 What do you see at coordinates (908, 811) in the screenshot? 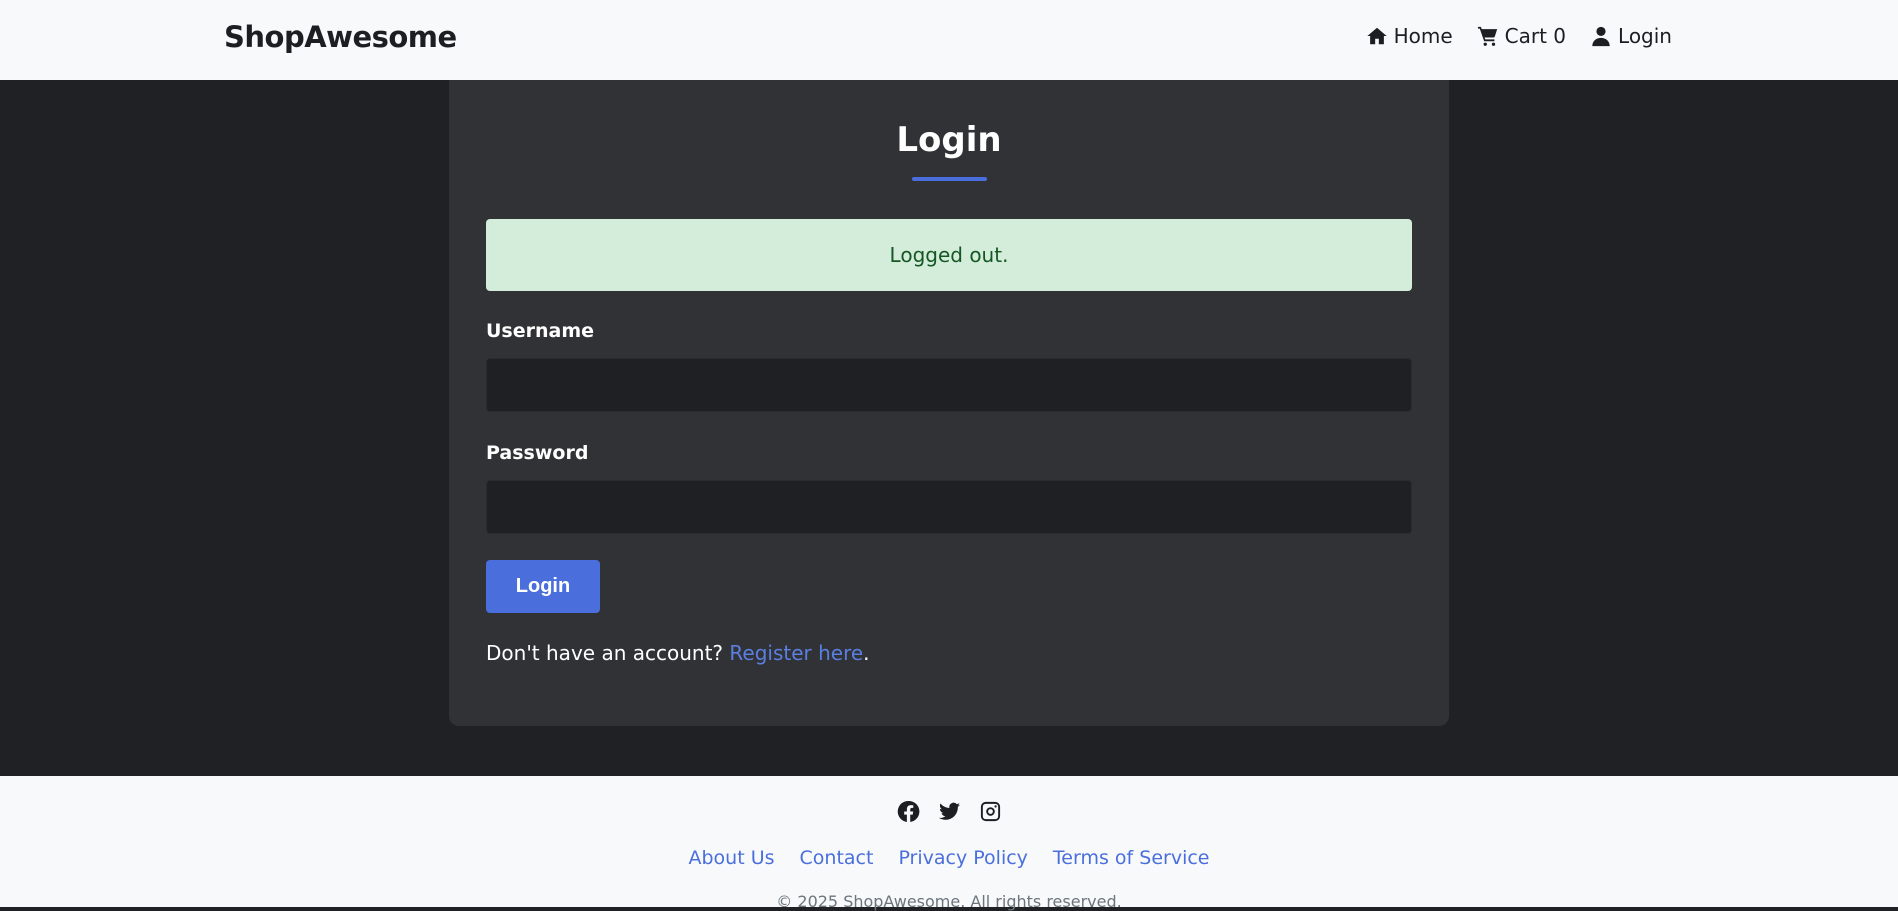
I see `facebook-icon` at bounding box center [908, 811].